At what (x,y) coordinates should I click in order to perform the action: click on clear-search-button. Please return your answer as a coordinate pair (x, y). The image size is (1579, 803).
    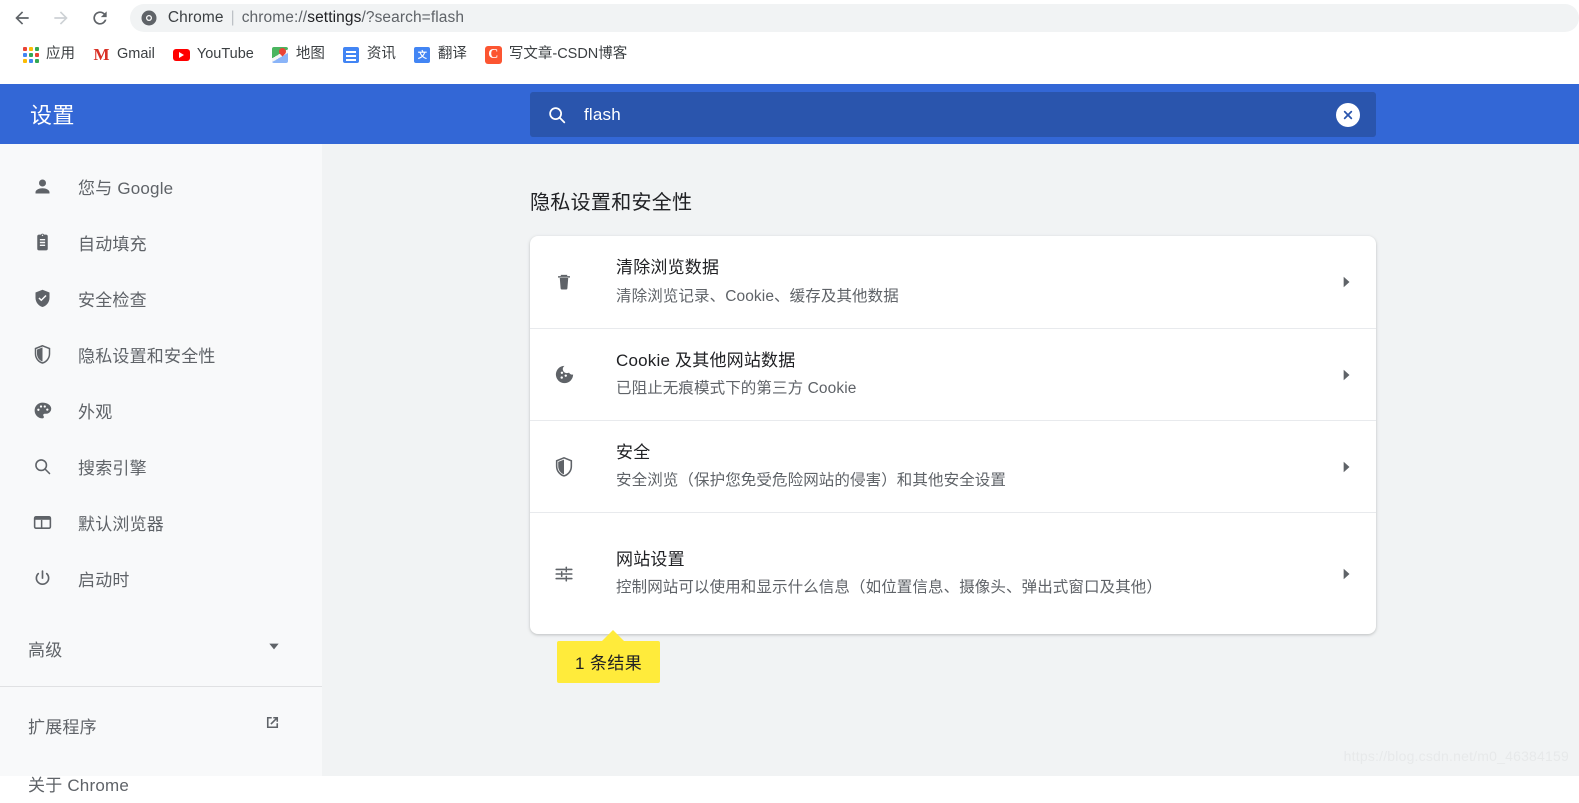
    Looking at the image, I should click on (1348, 114).